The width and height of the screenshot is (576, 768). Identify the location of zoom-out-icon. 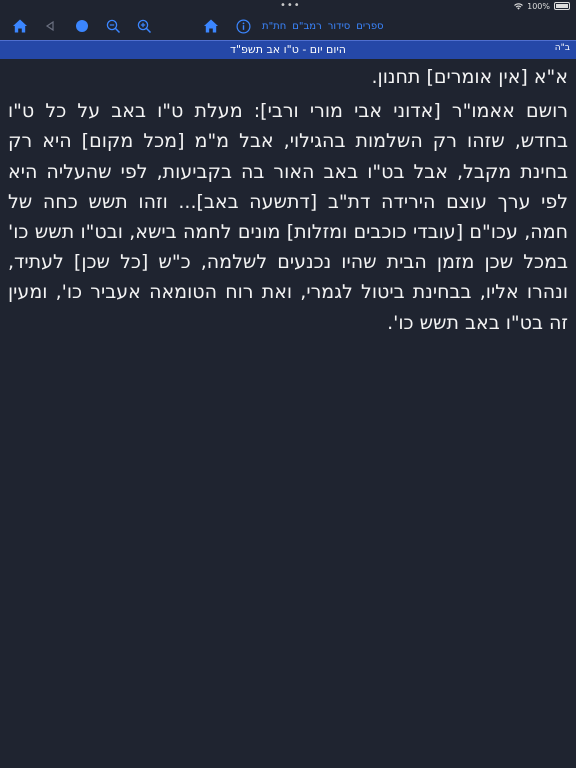
(113, 26).